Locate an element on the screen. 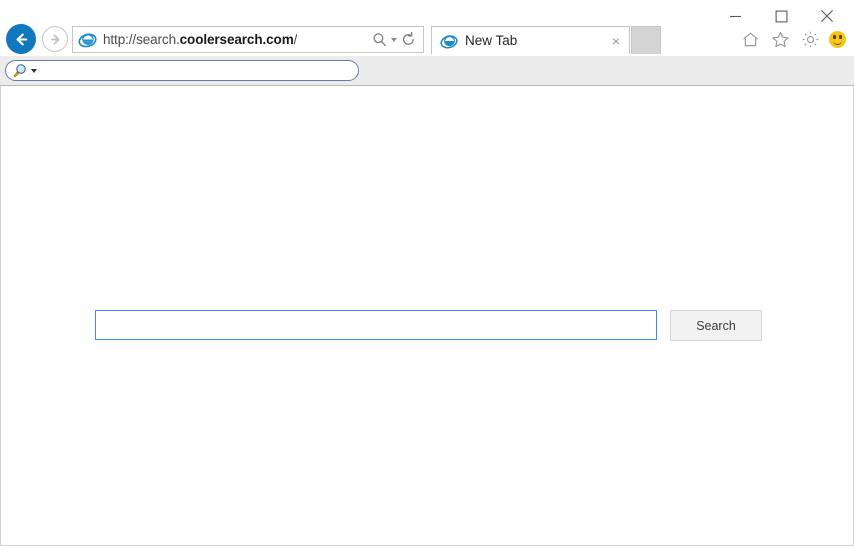  maximize-icon is located at coordinates (781, 16).